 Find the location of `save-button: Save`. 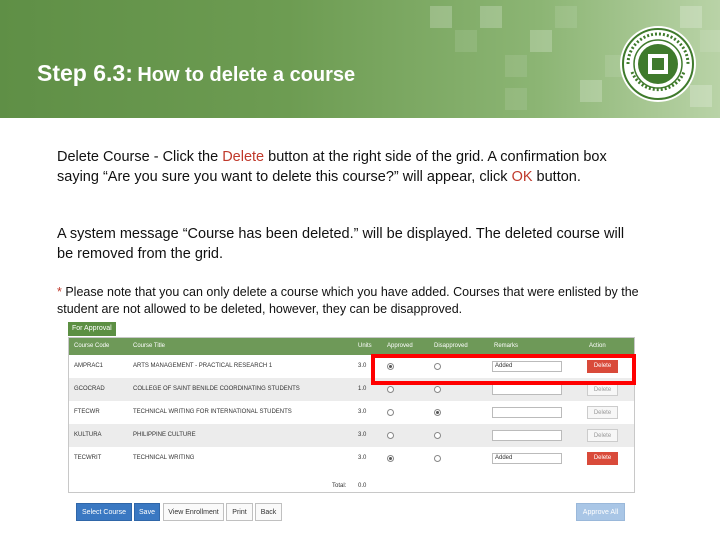

save-button: Save is located at coordinates (147, 512).